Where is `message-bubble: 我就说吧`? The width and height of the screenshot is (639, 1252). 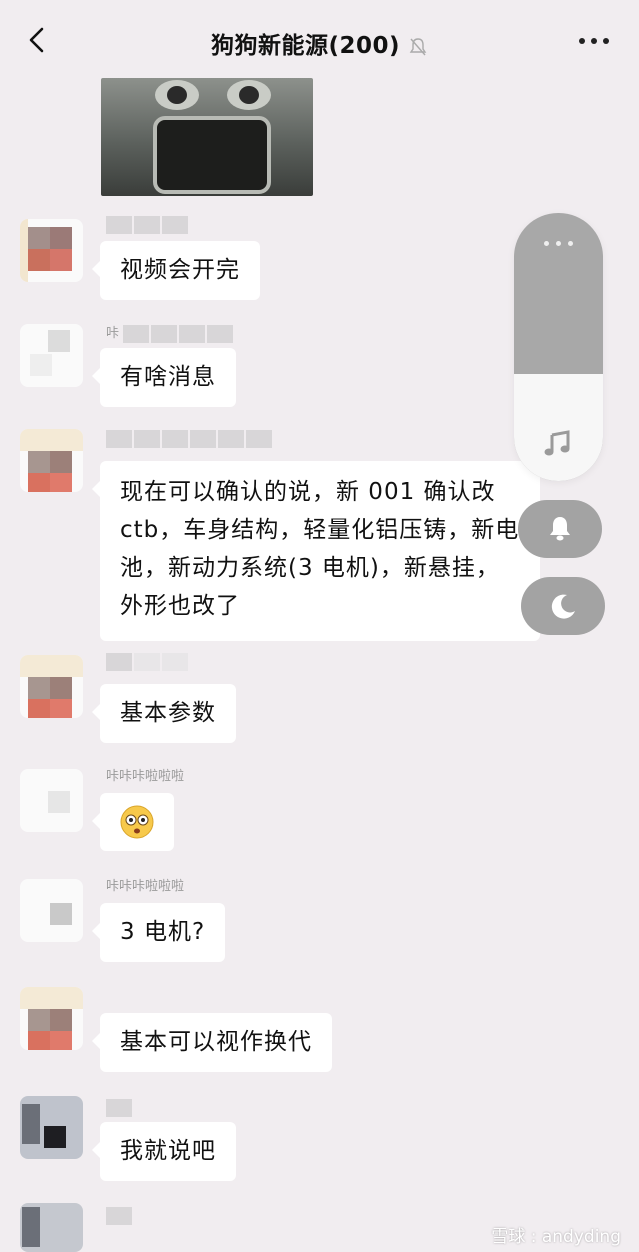 message-bubble: 我就说吧 is located at coordinates (164, 1151).